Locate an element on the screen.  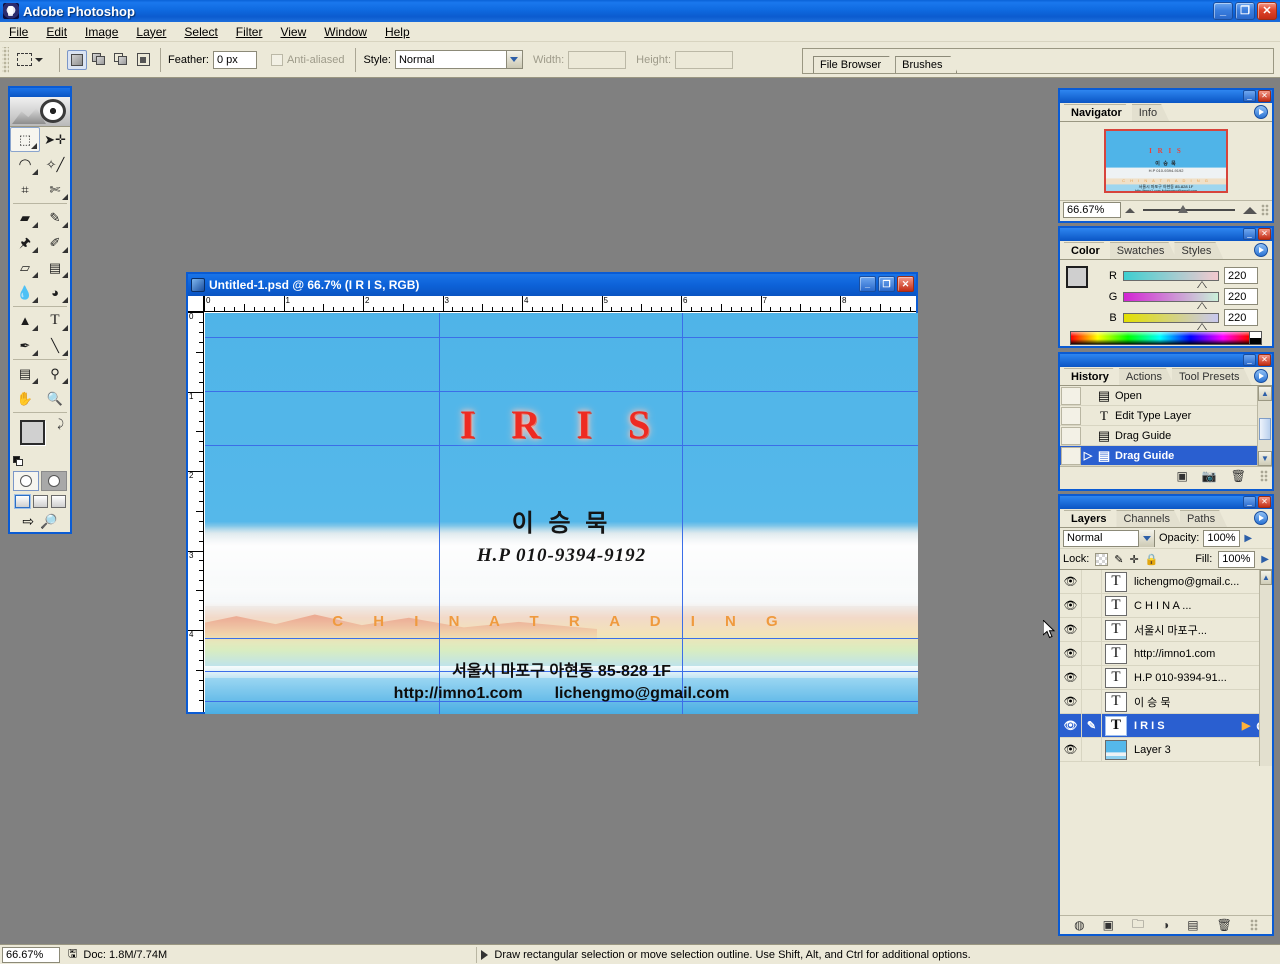
channel-value-r: 220 is located at coordinates (1241, 275).